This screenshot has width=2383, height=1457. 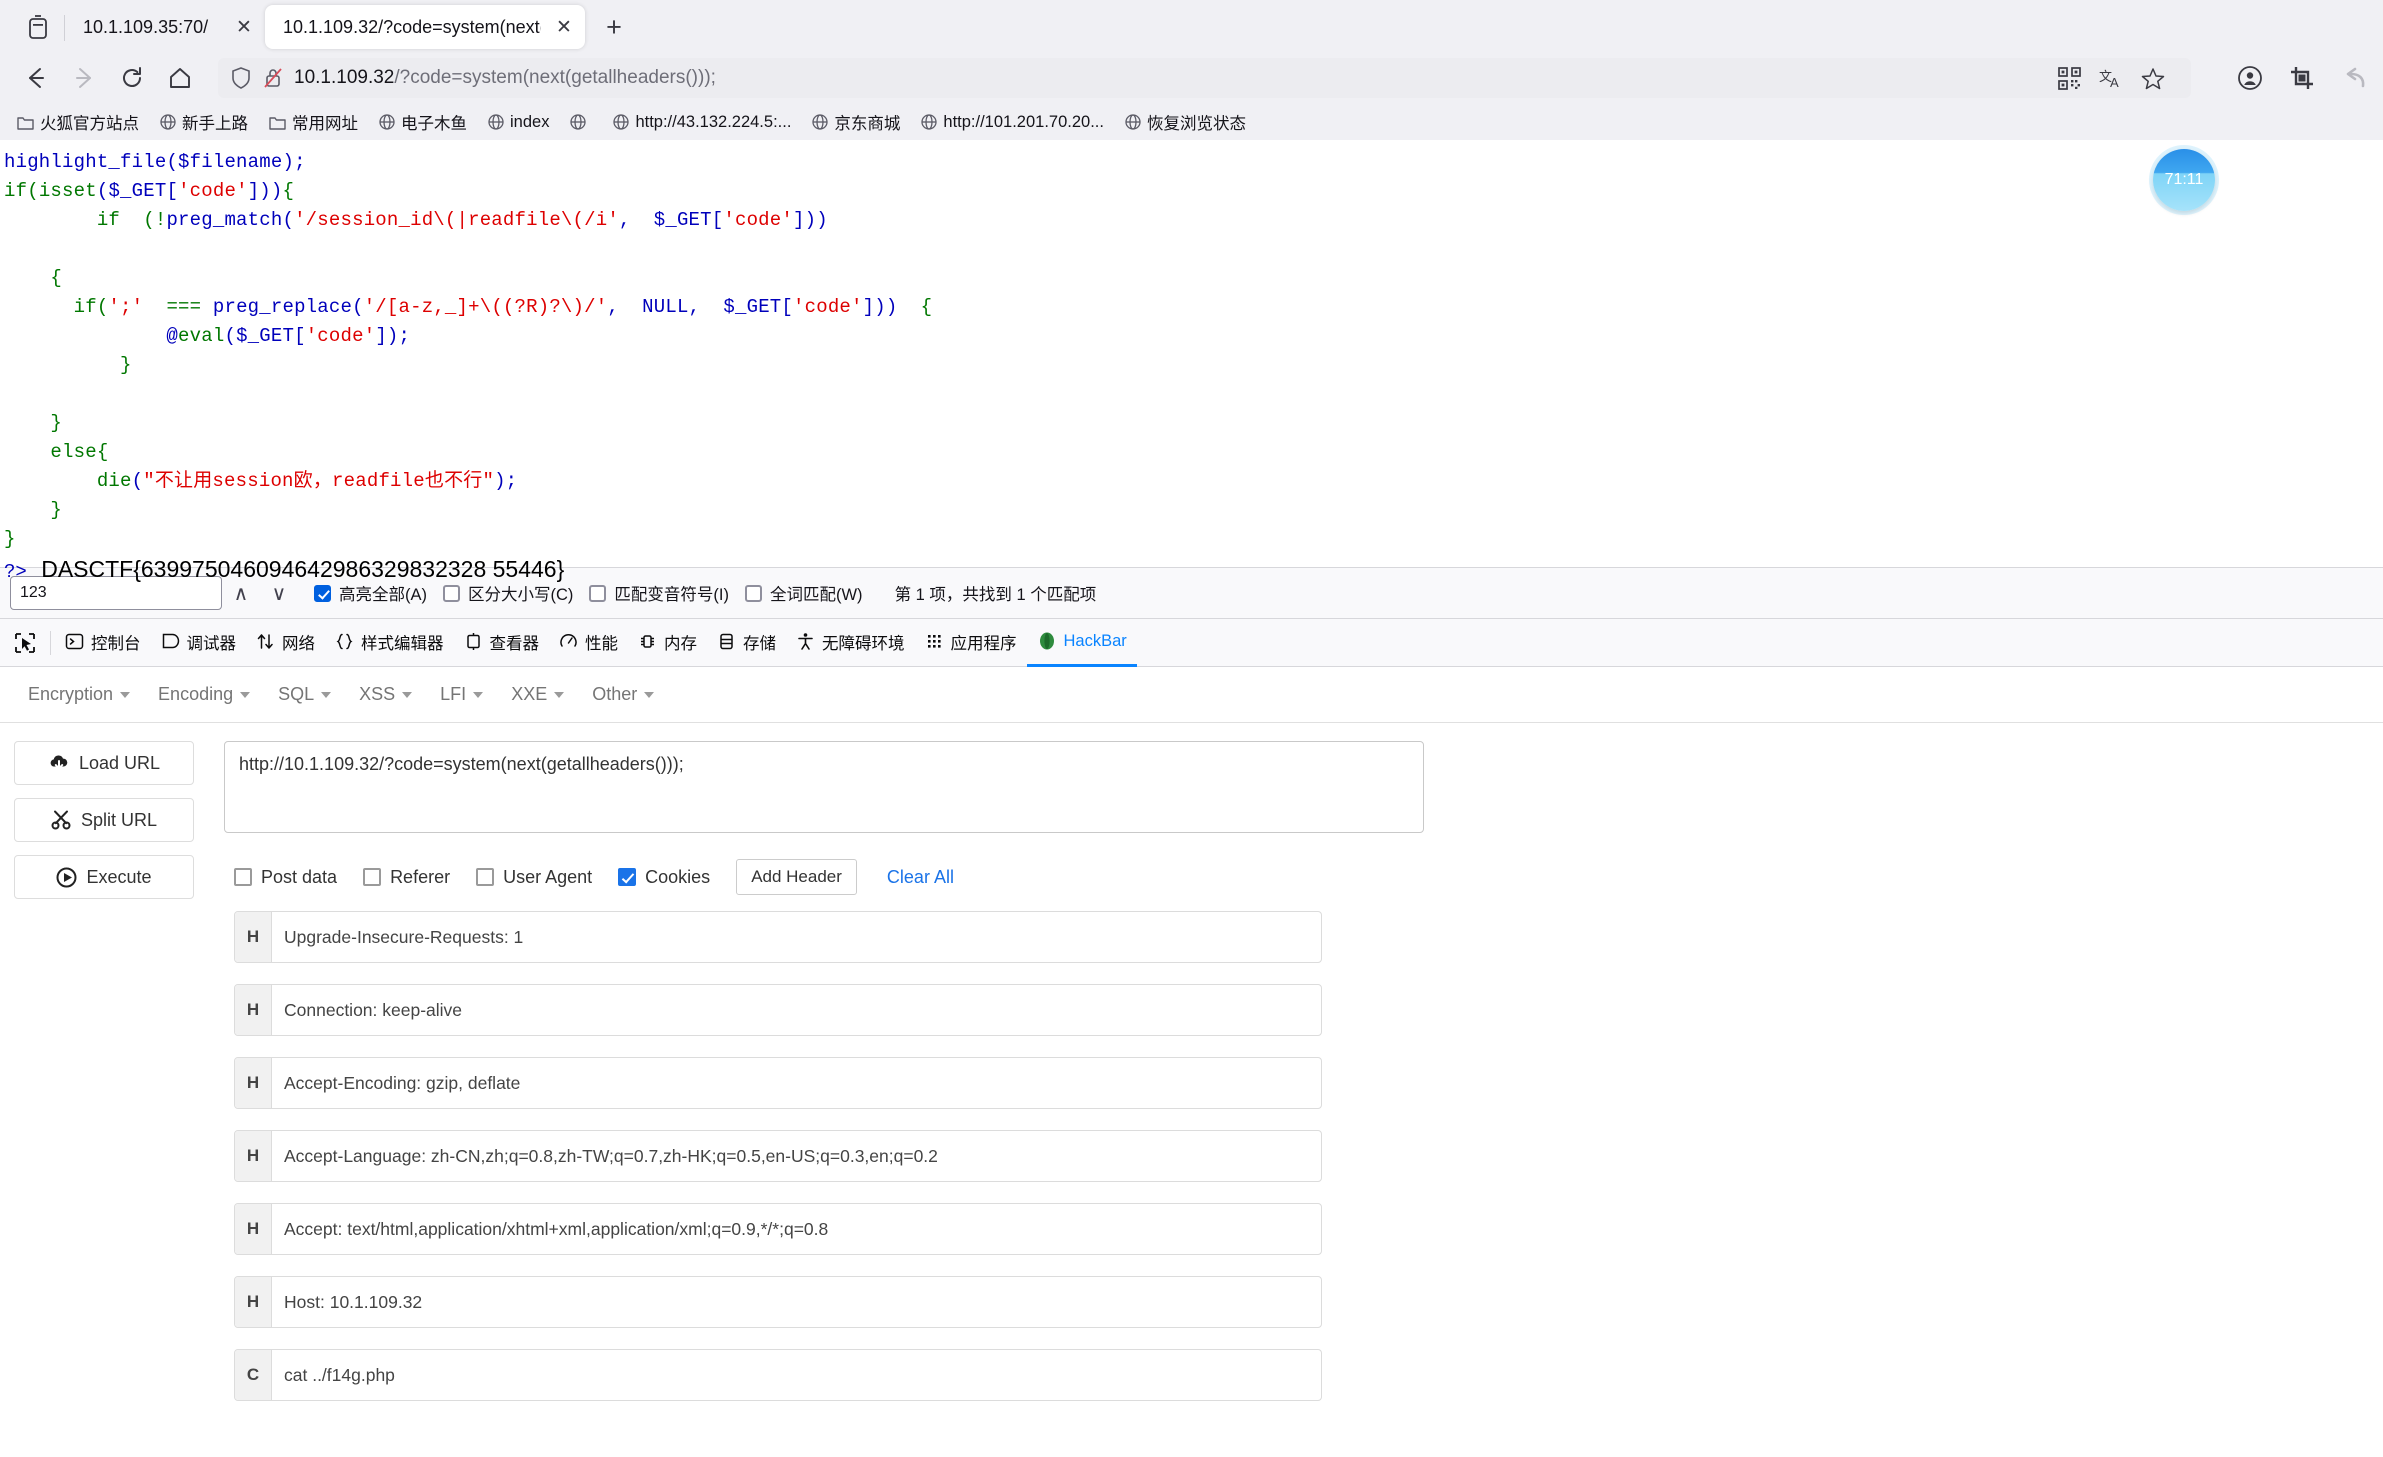 What do you see at coordinates (796, 1010) in the screenshot?
I see `header-value-input: Connection: keep-alive` at bounding box center [796, 1010].